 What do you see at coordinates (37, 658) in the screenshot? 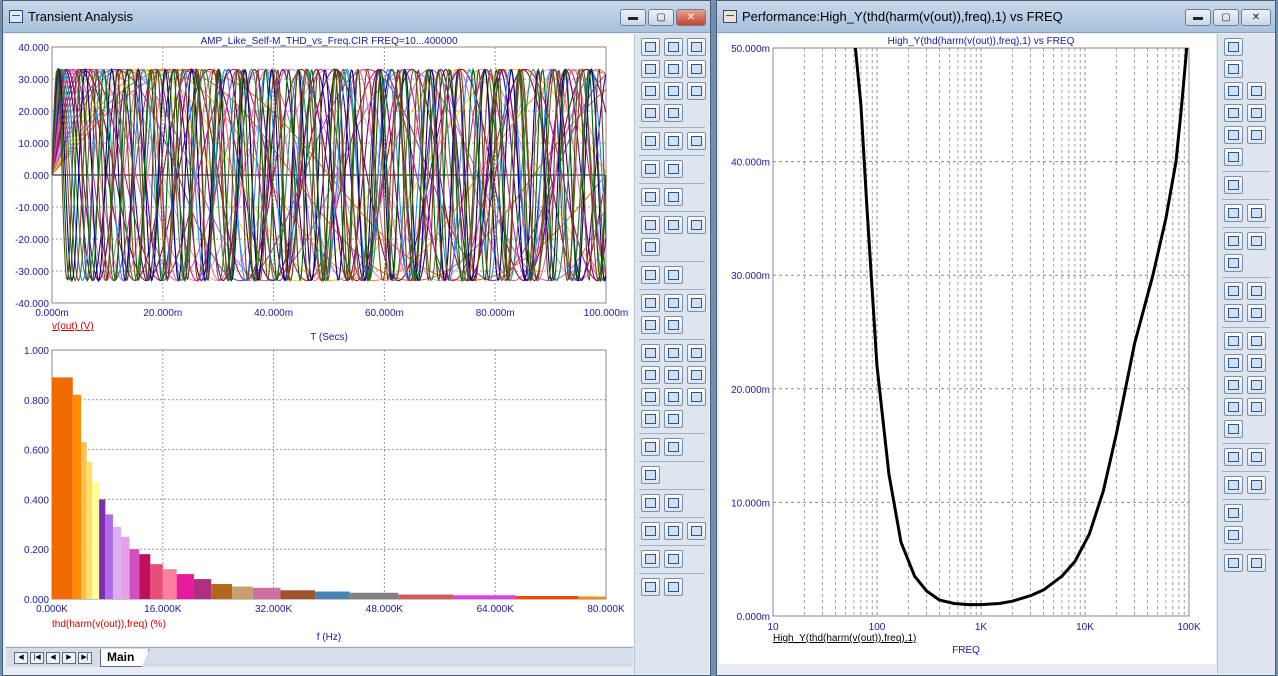
I see `tab-nav-prev-page: |◀` at bounding box center [37, 658].